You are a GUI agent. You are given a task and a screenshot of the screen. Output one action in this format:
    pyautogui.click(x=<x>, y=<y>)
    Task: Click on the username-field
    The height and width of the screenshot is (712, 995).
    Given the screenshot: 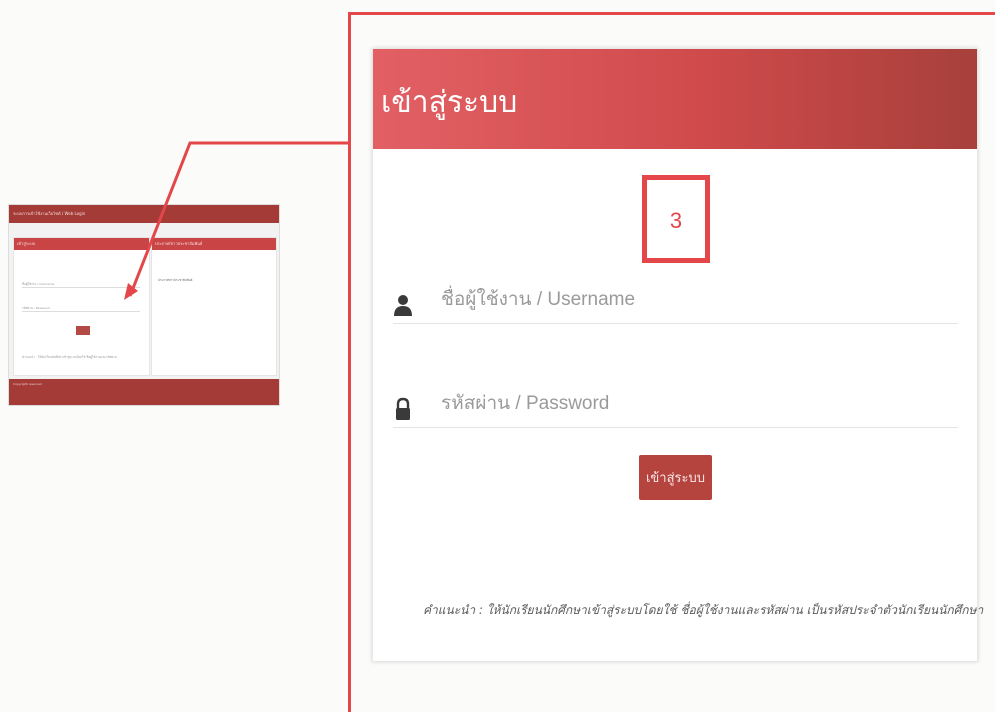 What is the action you would take?
    pyautogui.click(x=675, y=301)
    